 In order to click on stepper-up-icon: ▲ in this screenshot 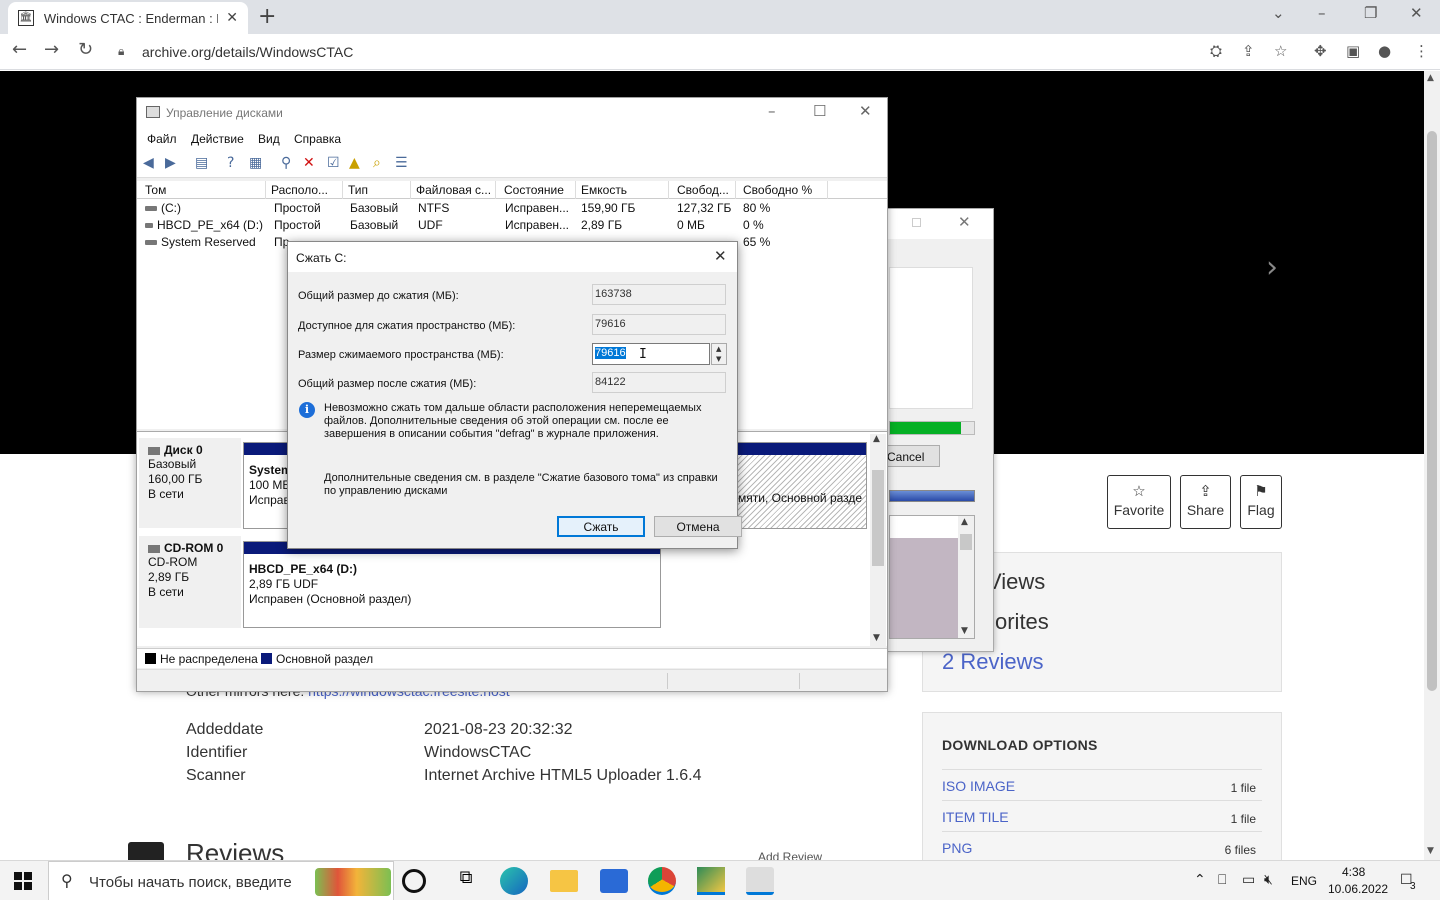, I will do `click(718, 349)`.